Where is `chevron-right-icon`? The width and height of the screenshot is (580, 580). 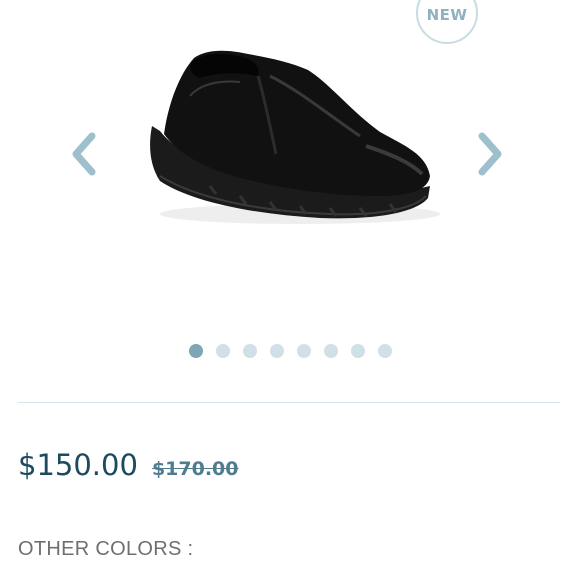
chevron-right-icon is located at coordinates (490, 154).